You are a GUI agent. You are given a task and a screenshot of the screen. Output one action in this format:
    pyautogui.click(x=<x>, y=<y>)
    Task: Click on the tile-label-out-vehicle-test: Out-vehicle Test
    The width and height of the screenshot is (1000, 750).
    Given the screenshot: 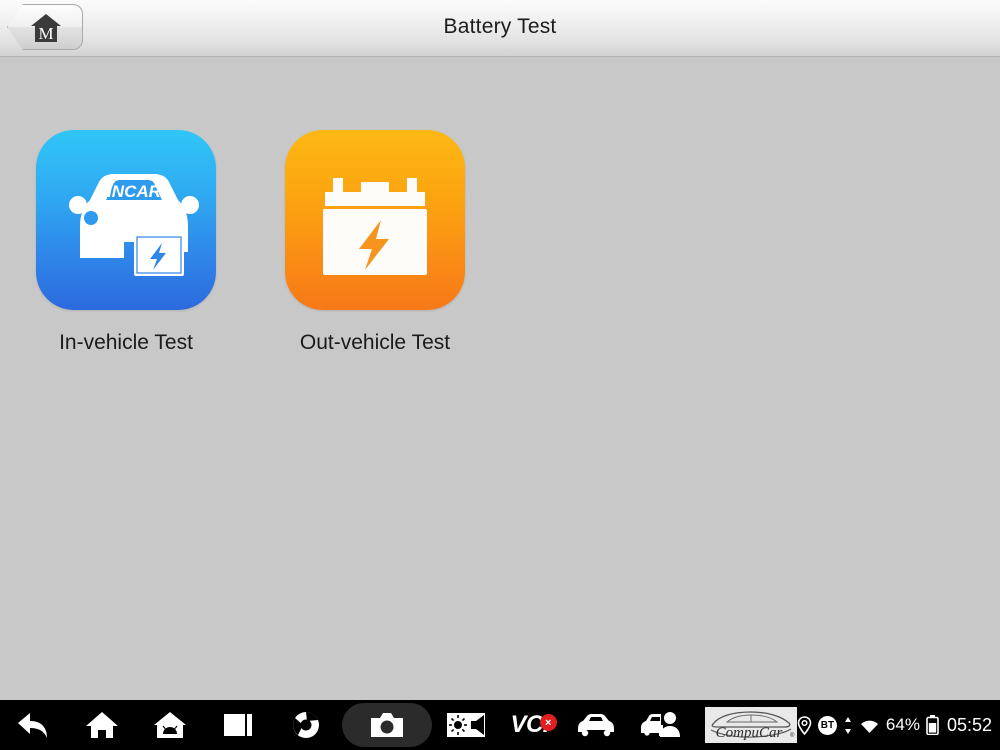 What is the action you would take?
    pyautogui.click(x=375, y=342)
    